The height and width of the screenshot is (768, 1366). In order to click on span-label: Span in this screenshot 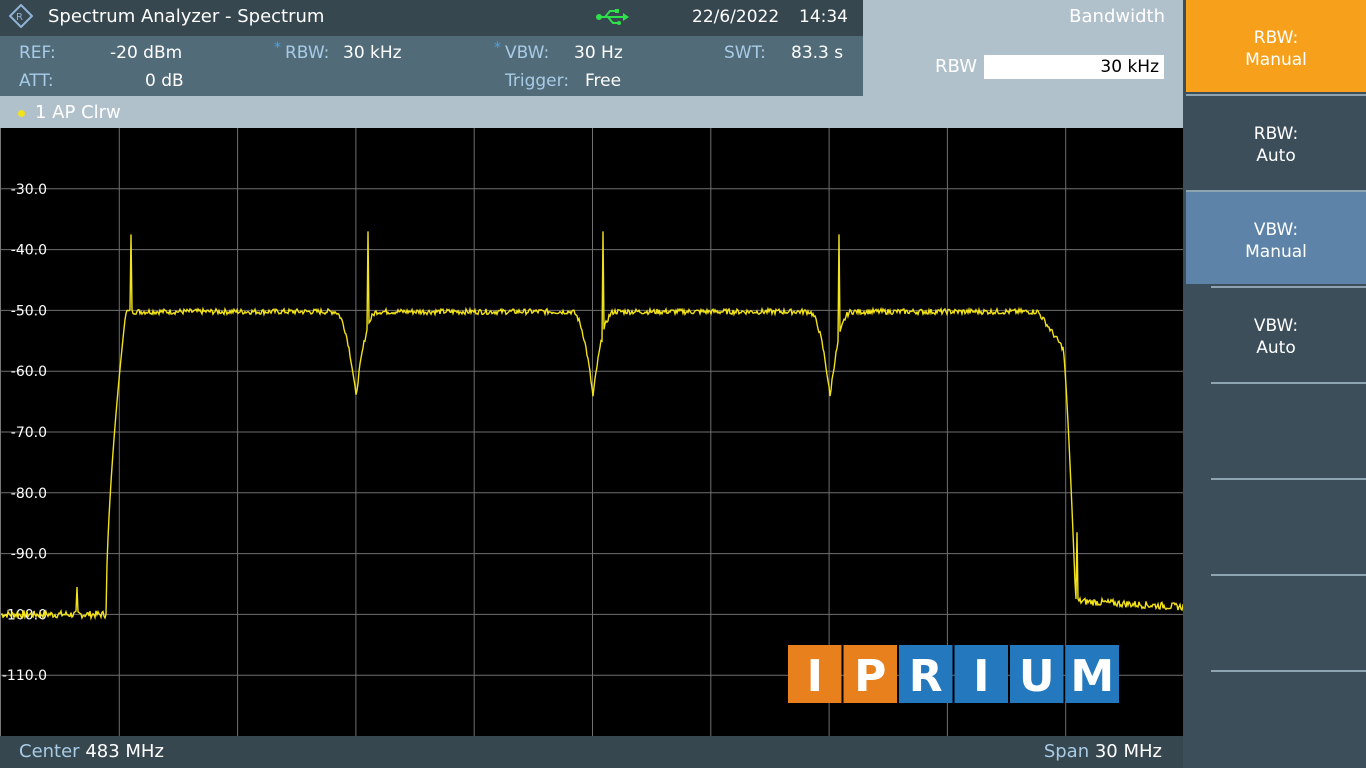, I will do `click(1066, 751)`.